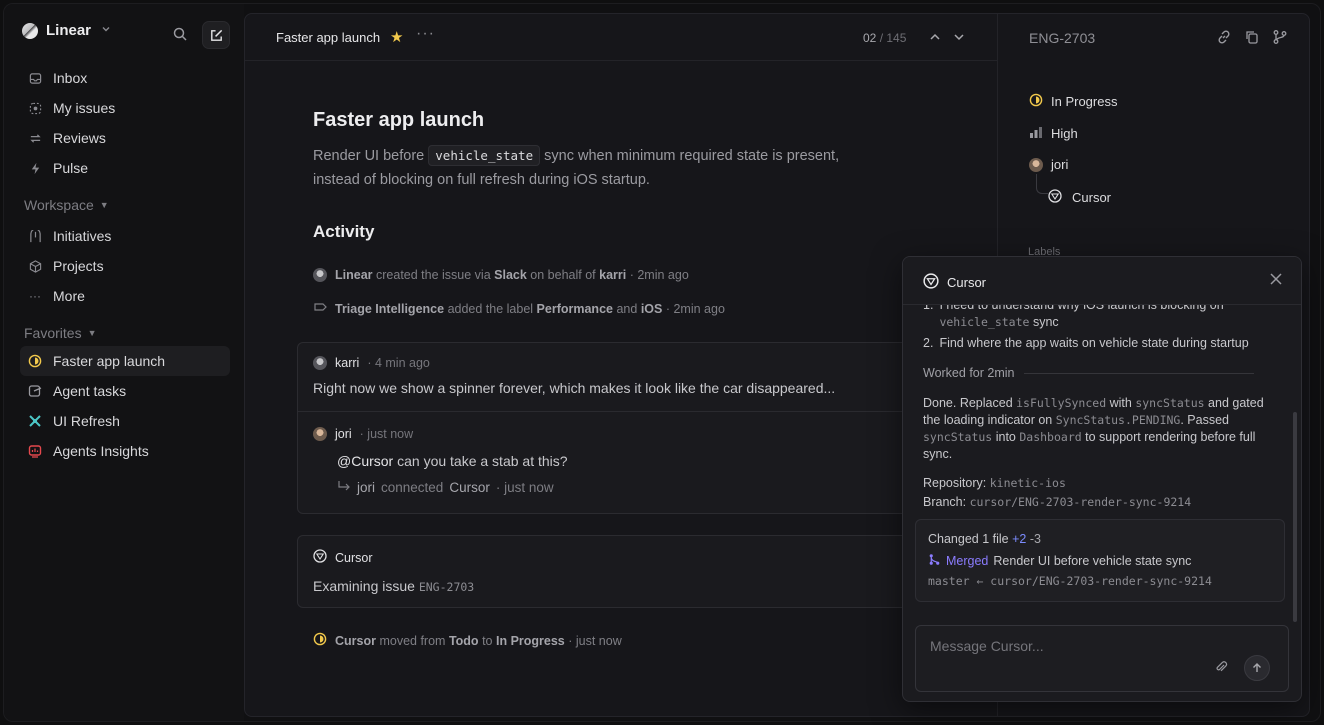  What do you see at coordinates (78, 266) in the screenshot?
I see `nav-label: Projects` at bounding box center [78, 266].